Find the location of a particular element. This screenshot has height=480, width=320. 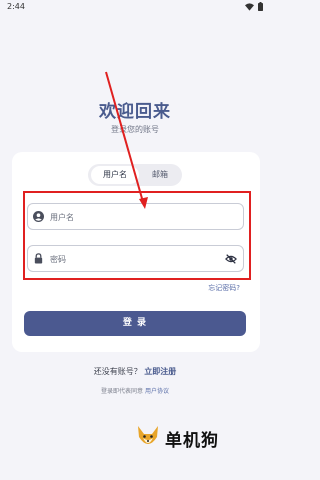

status-icons is located at coordinates (254, 6).